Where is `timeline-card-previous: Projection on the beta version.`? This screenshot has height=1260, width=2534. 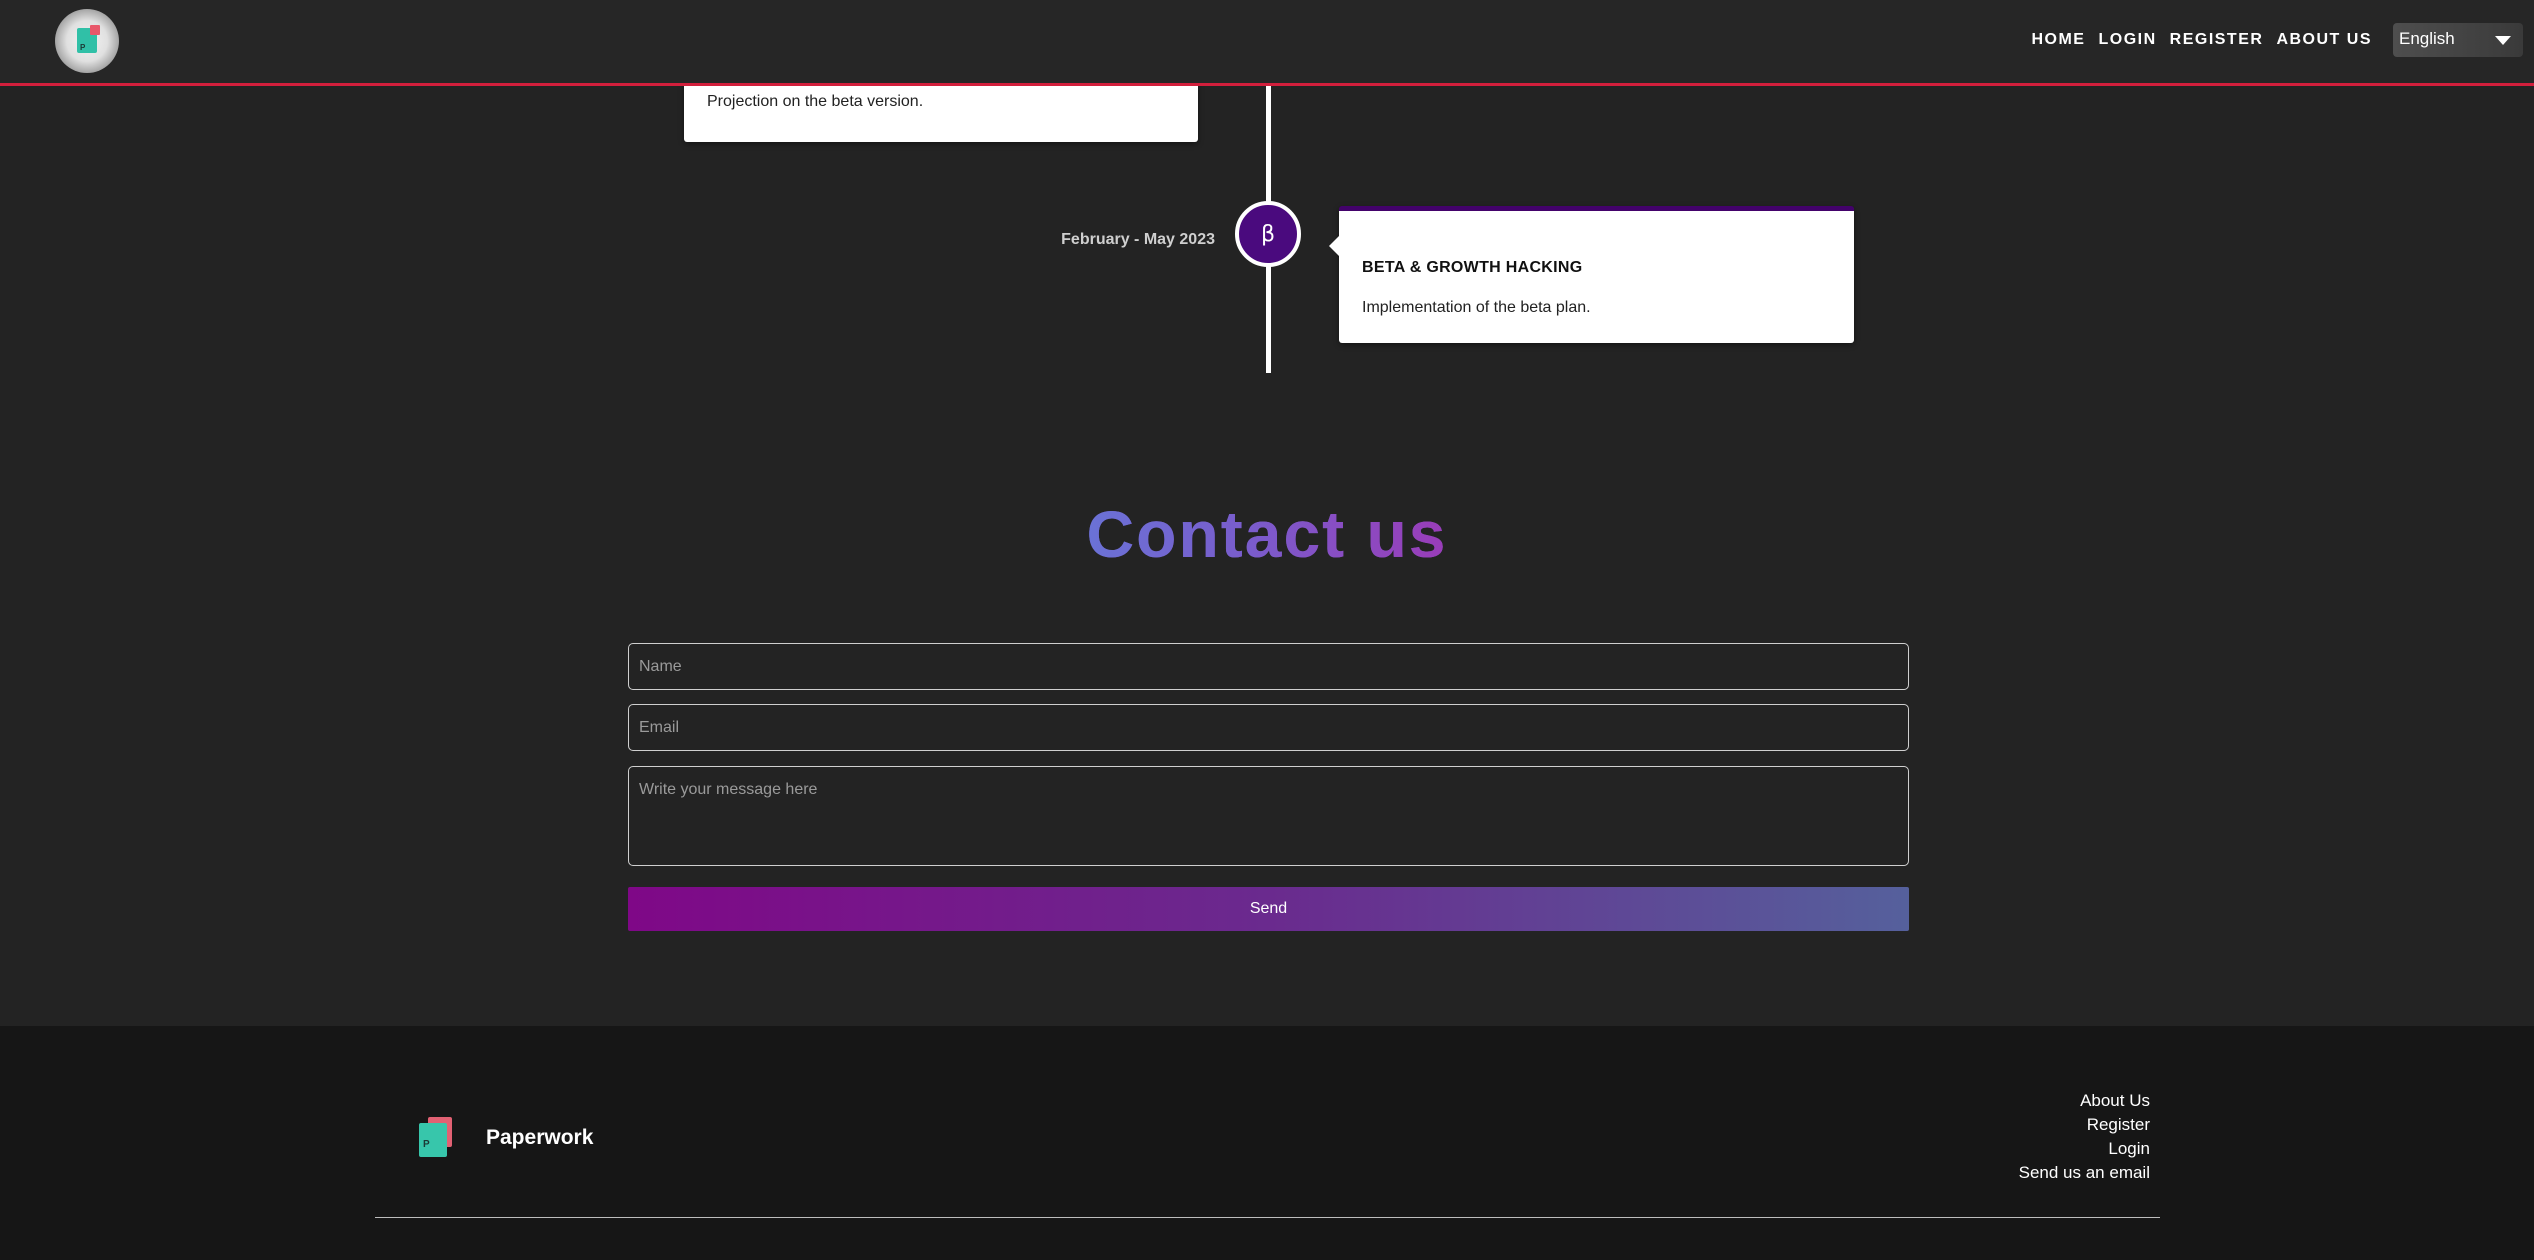 timeline-card-previous: Projection on the beta version. is located at coordinates (941, 110).